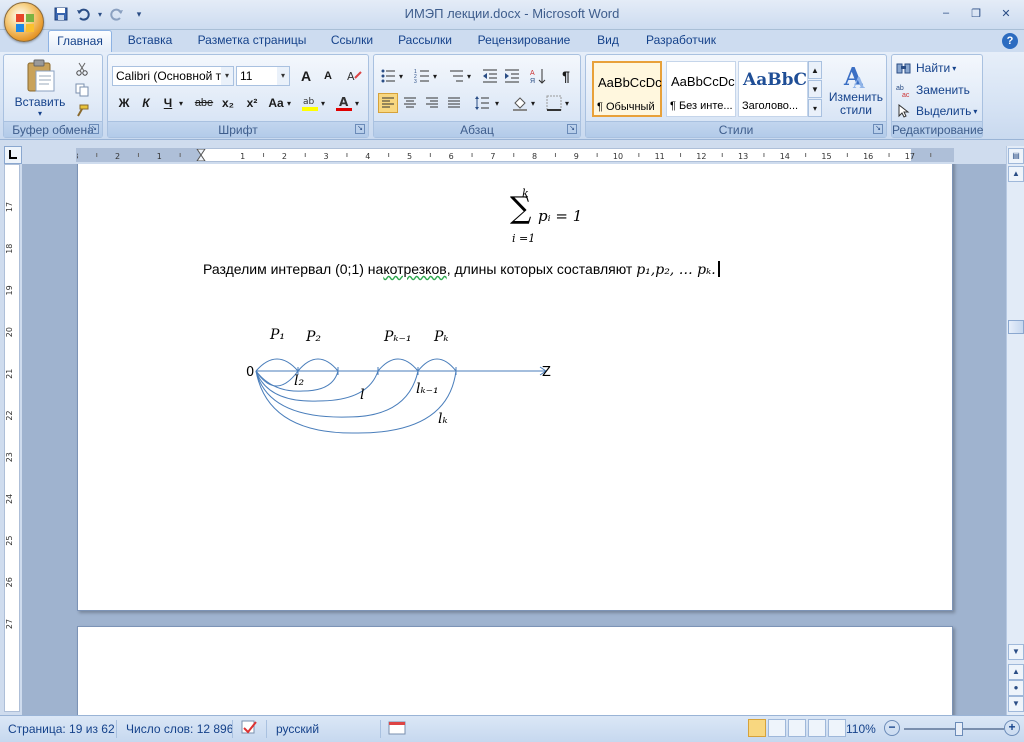 Image resolution: width=1024 pixels, height=742 pixels. Describe the element at coordinates (926, 68) in the screenshot. I see `find-button: Найти ▾` at that location.